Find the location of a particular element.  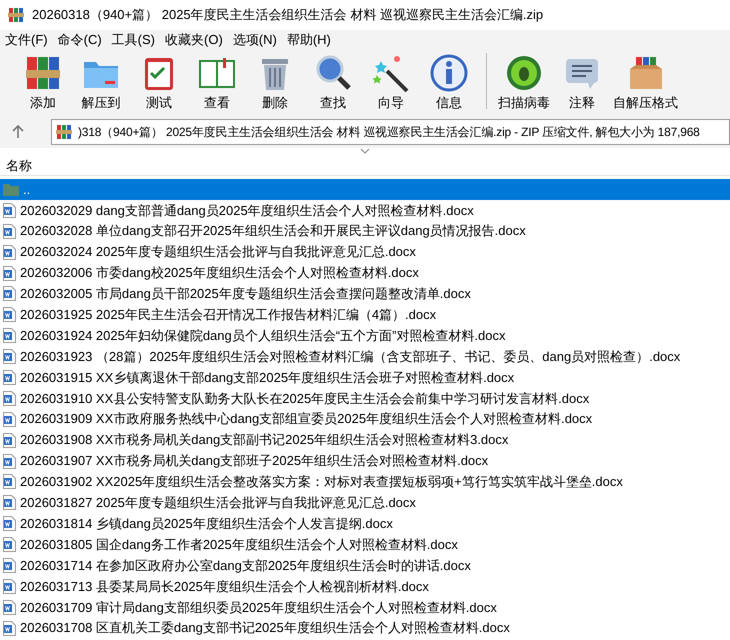

toolbar-button: 删除 is located at coordinates (275, 82).